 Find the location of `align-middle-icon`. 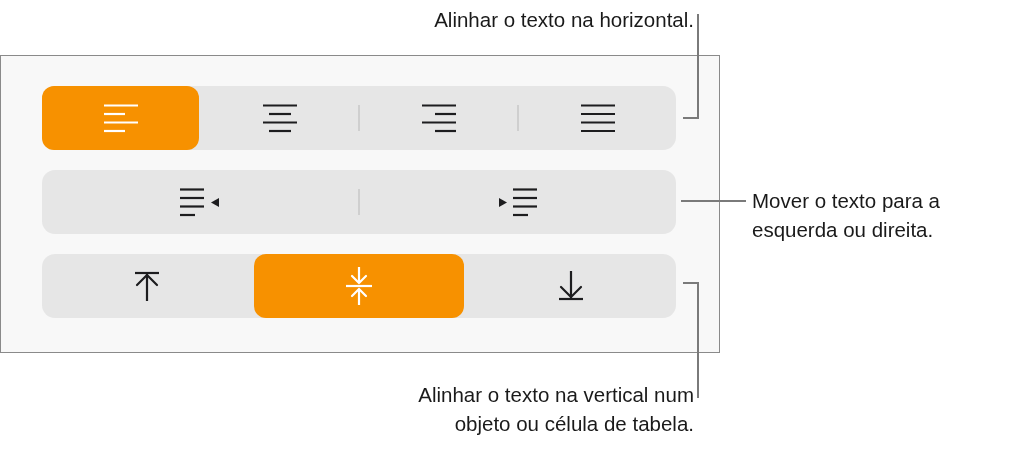

align-middle-icon is located at coordinates (359, 286).